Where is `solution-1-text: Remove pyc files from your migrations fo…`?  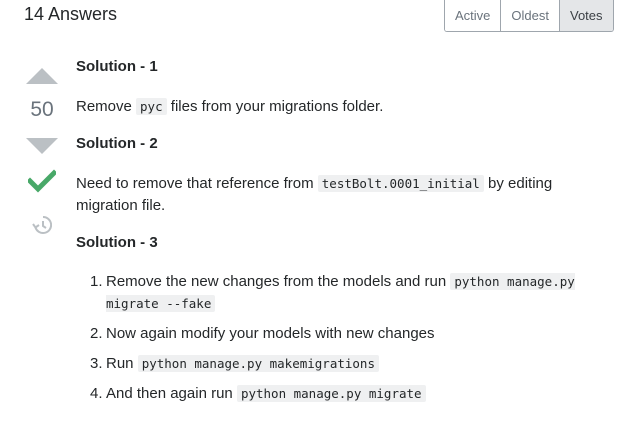 solution-1-text: Remove pyc files from your migrations fo… is located at coordinates (336, 107).